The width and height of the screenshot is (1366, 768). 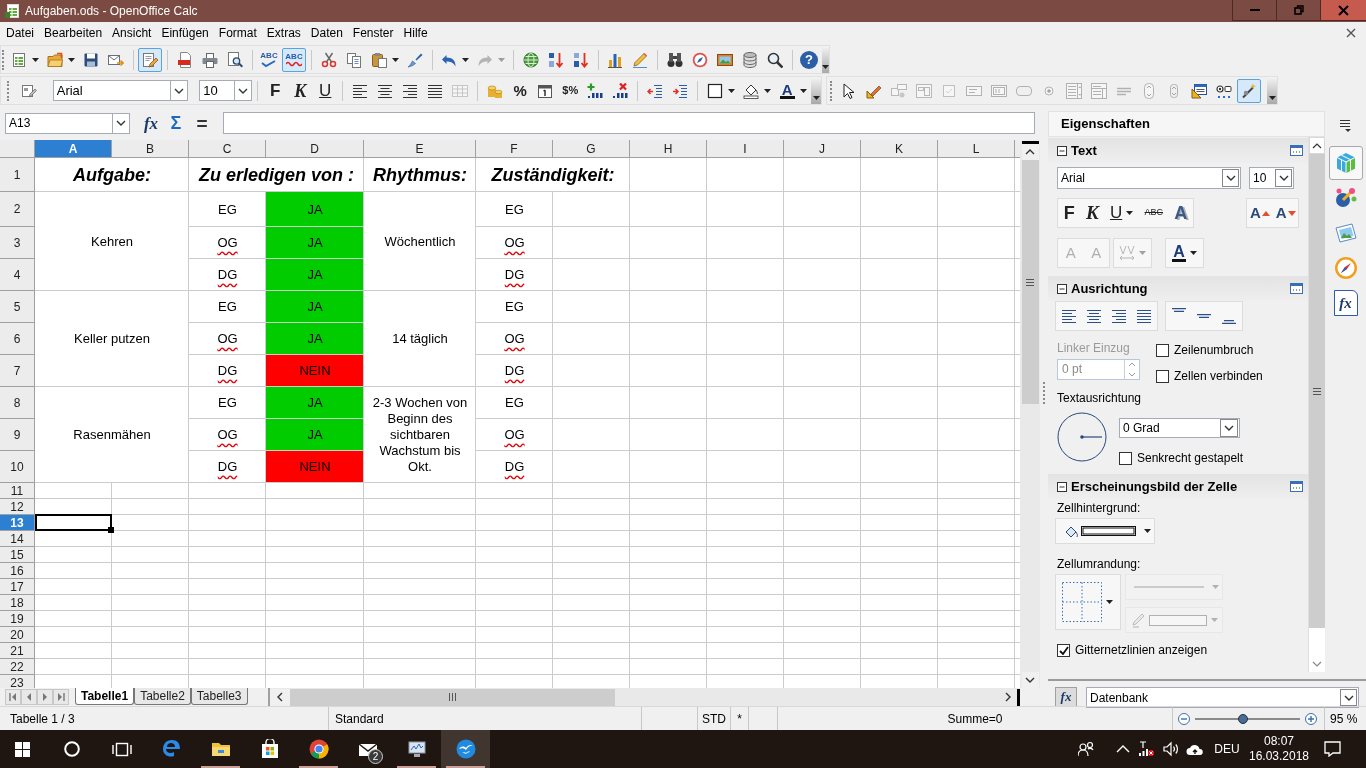 What do you see at coordinates (132, 33) in the screenshot?
I see `menu-item: Ansicht` at bounding box center [132, 33].